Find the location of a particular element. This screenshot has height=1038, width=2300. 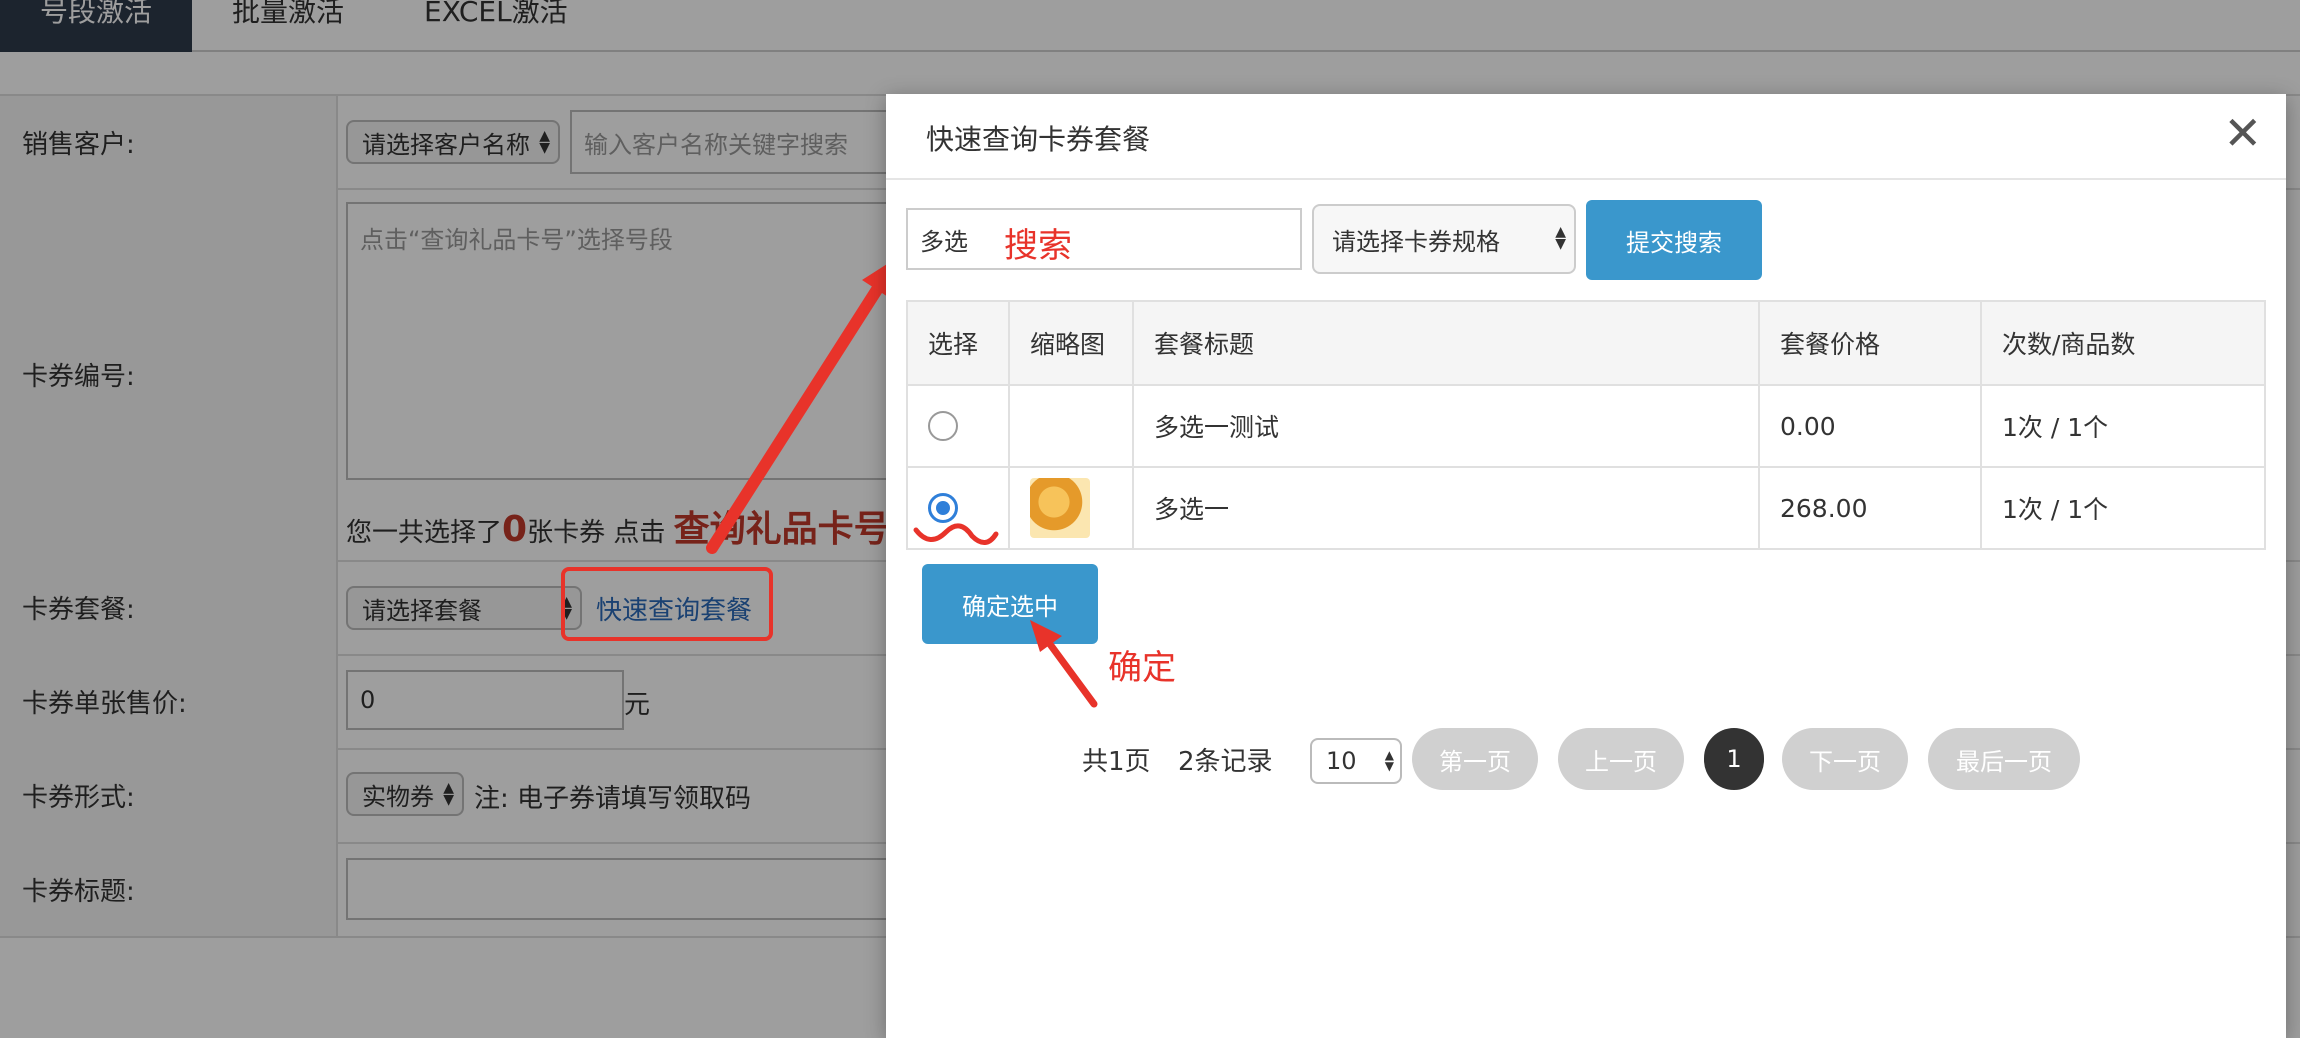

annotation-marks is located at coordinates (1005, 615).